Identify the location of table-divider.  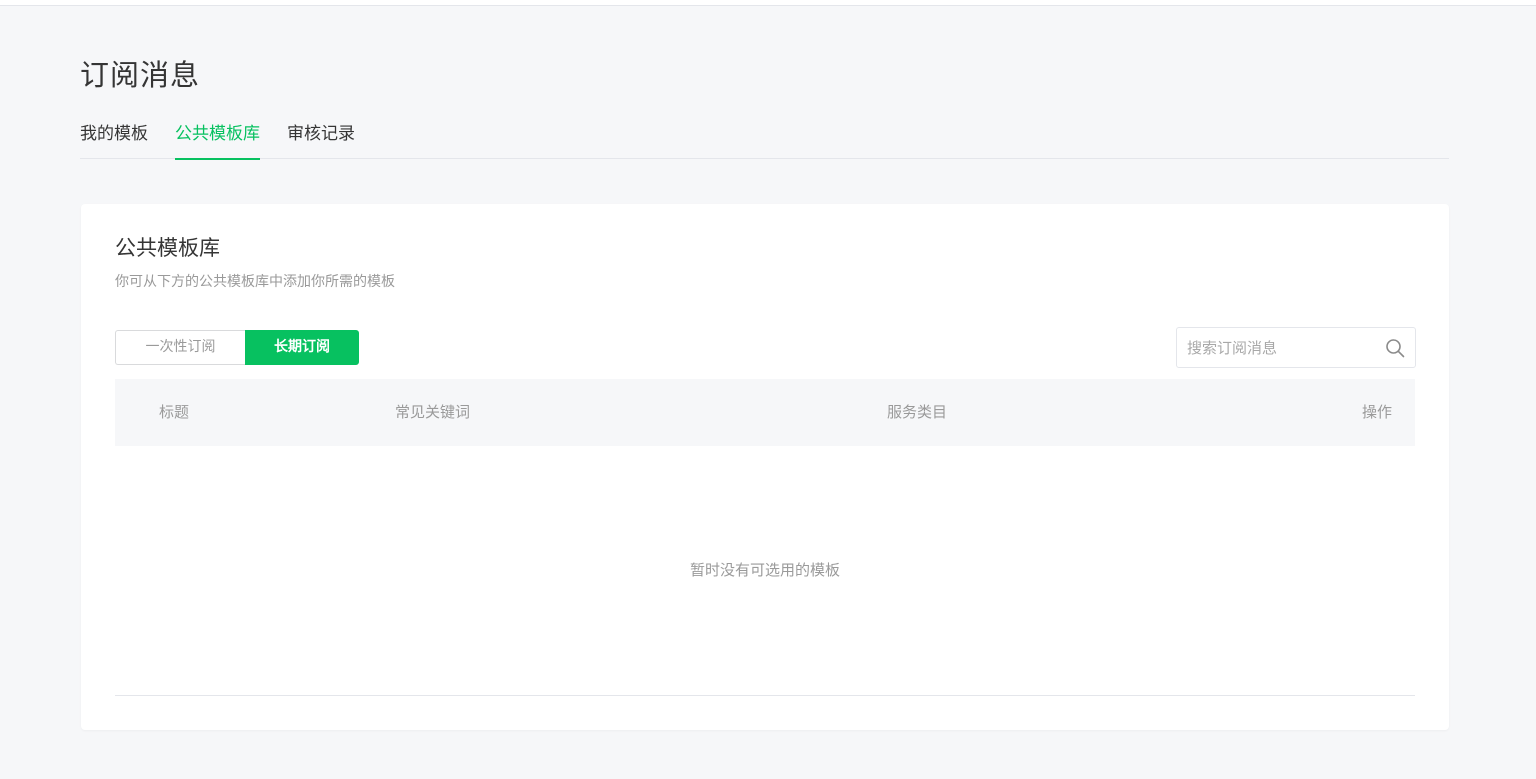
(765, 695).